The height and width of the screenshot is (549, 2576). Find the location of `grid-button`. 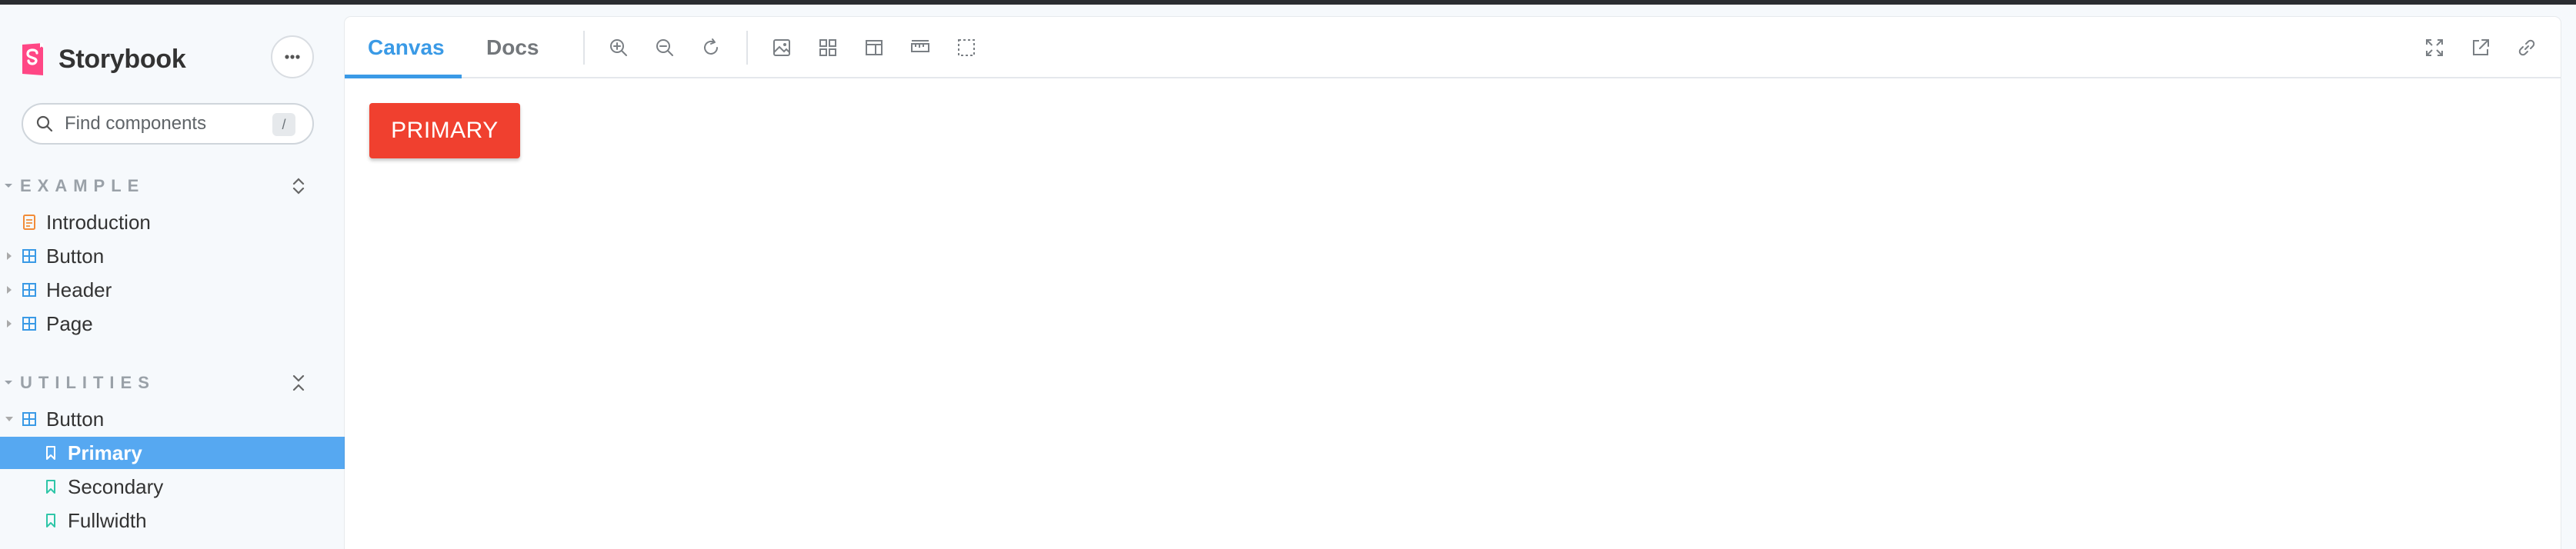

grid-button is located at coordinates (828, 47).